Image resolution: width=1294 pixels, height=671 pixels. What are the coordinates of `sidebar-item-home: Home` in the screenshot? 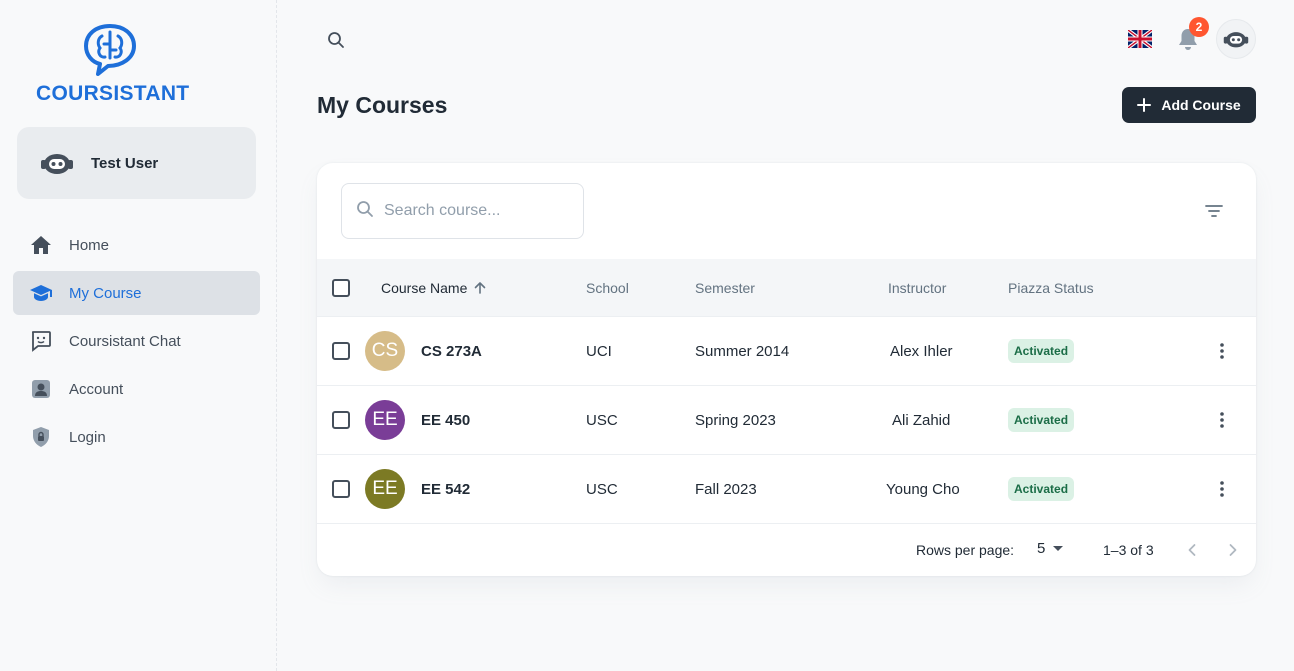 It's located at (136, 245).